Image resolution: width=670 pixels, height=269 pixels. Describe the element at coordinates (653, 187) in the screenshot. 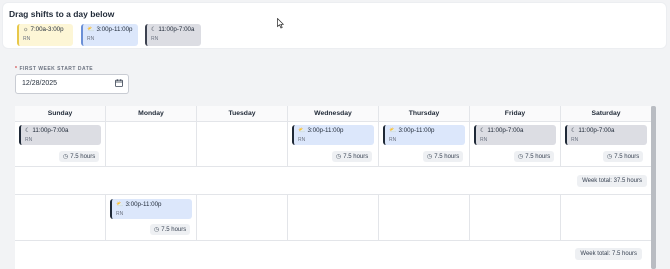

I see `calendar-scrollbar` at that location.